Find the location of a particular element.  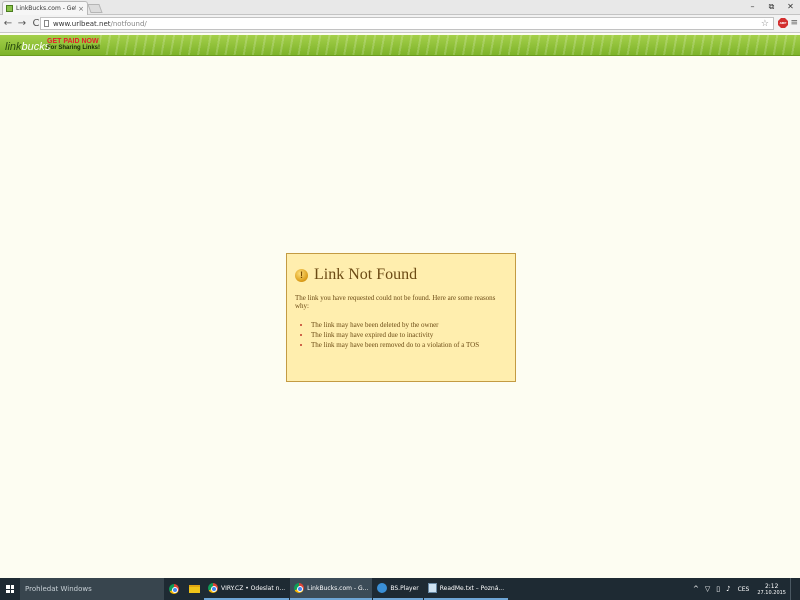

taskbar-clock: 2:12 27.10.2015 is located at coordinates (771, 589).